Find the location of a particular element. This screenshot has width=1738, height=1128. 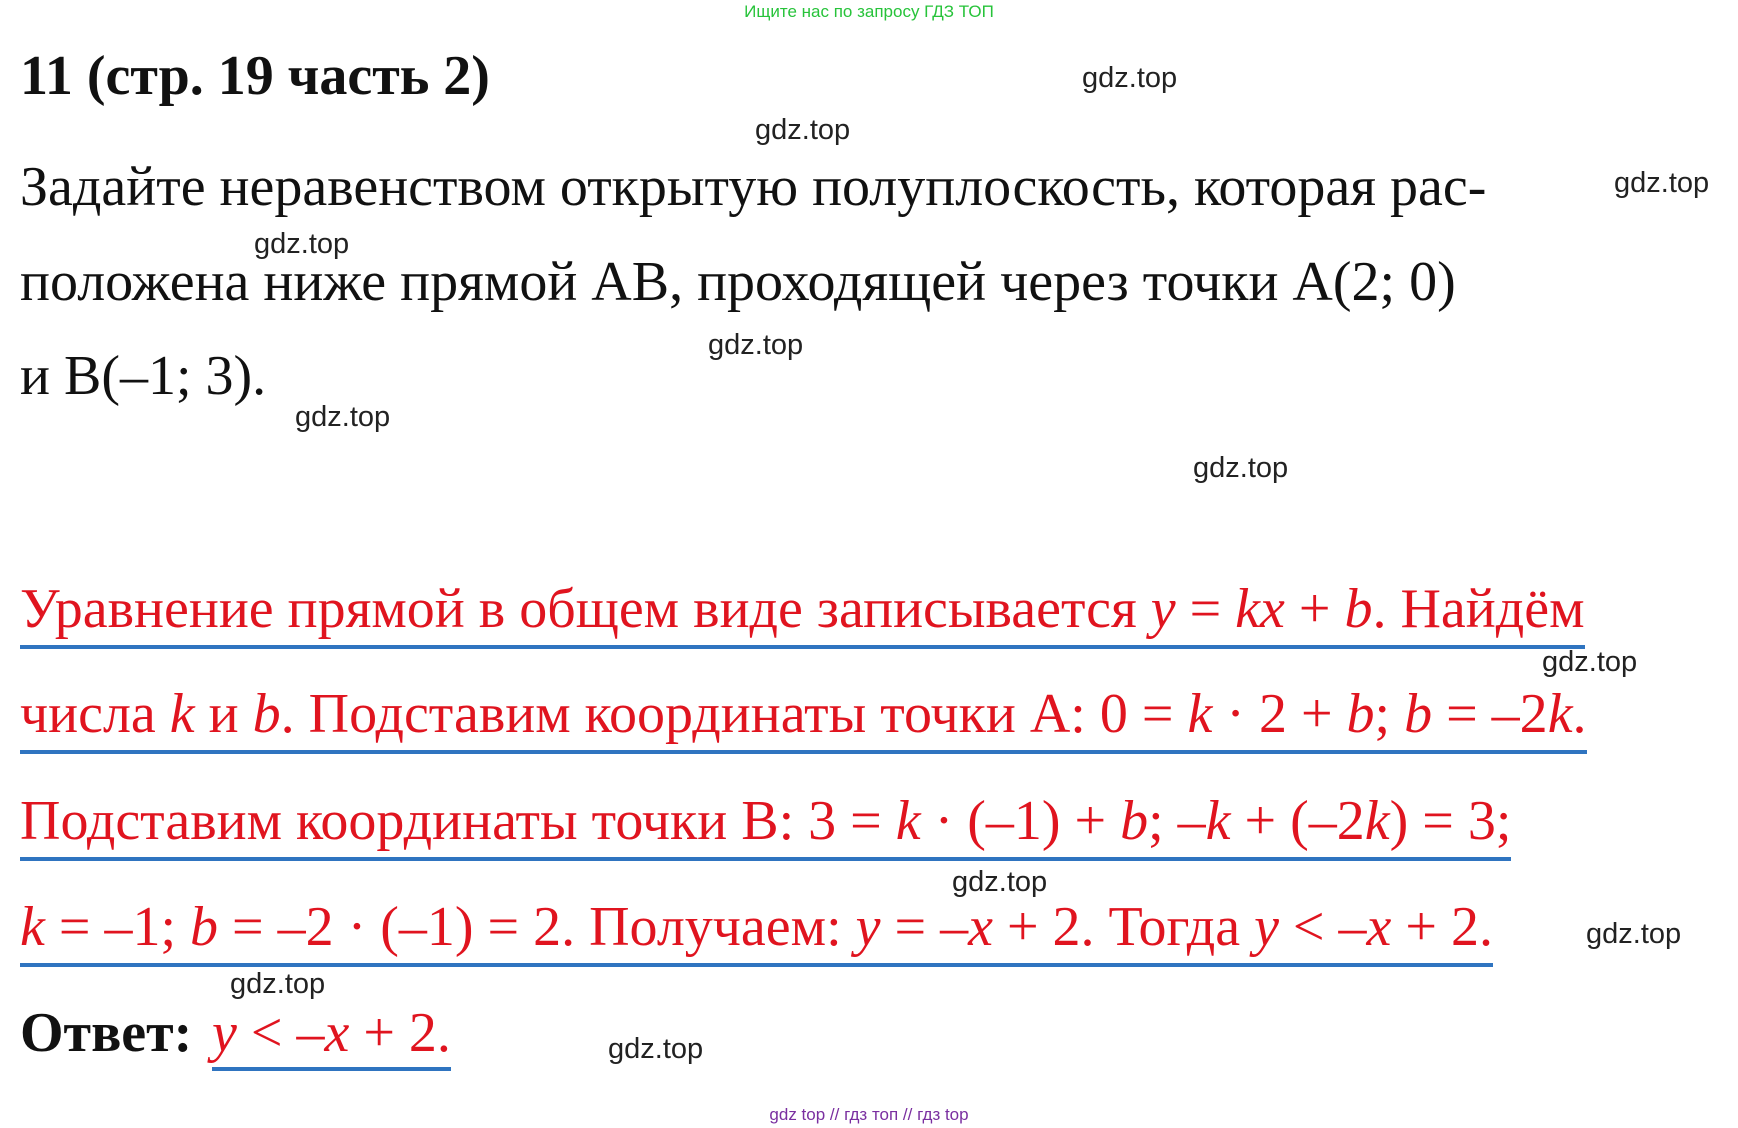

task-line-3: и B(–1; 3). is located at coordinates (143, 376).